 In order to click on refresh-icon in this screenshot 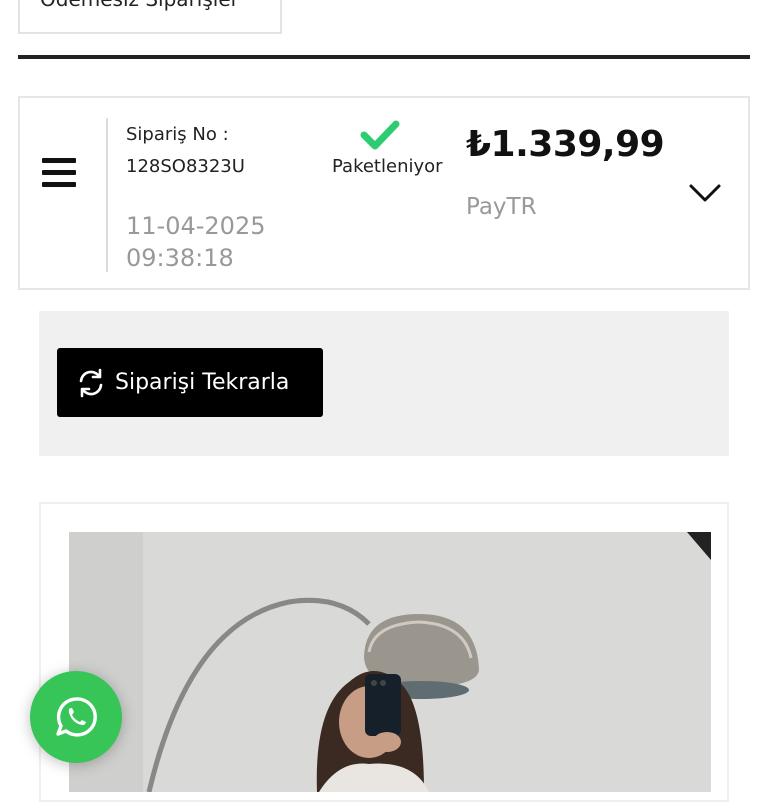, I will do `click(91, 382)`.